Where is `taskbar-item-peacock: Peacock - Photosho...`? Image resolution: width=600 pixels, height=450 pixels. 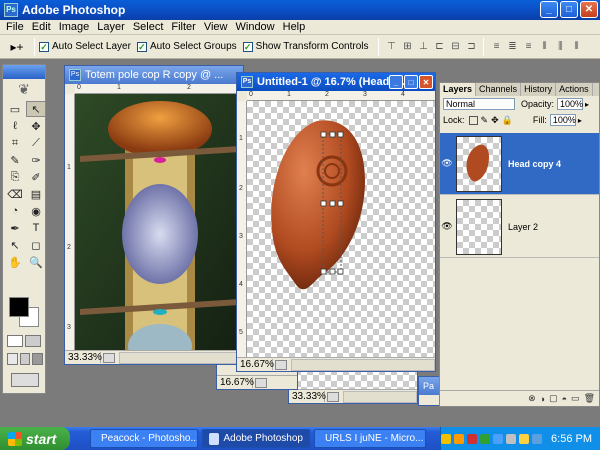
taskbar-item-peacock: Peacock - Photosho... is located at coordinates (144, 438).